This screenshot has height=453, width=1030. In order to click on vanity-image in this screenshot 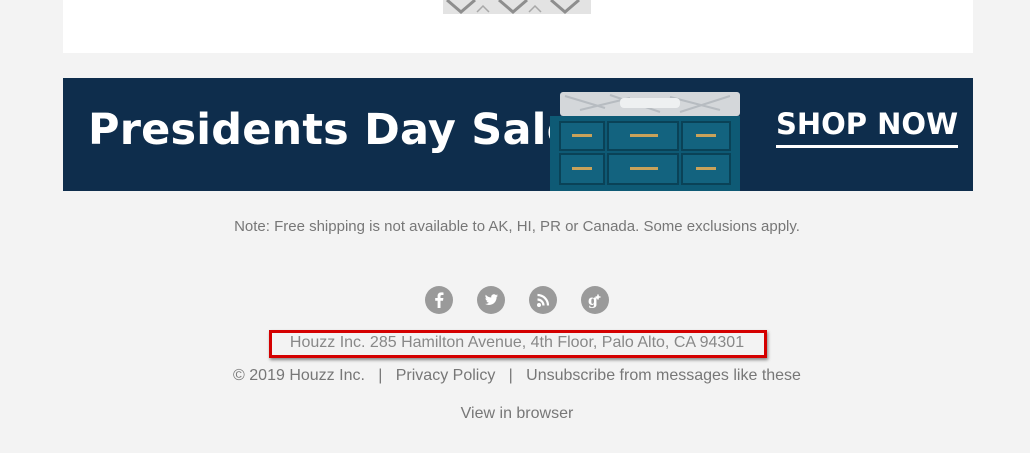, I will do `click(645, 141)`.